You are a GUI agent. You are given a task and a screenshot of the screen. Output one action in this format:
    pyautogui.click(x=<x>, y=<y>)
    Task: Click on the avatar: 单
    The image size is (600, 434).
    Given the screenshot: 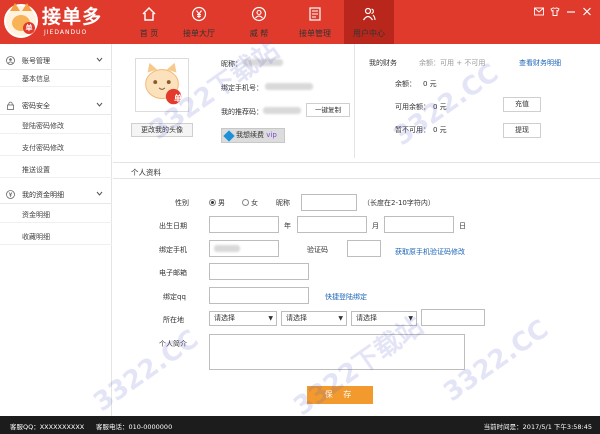 What is the action you would take?
    pyautogui.click(x=162, y=85)
    